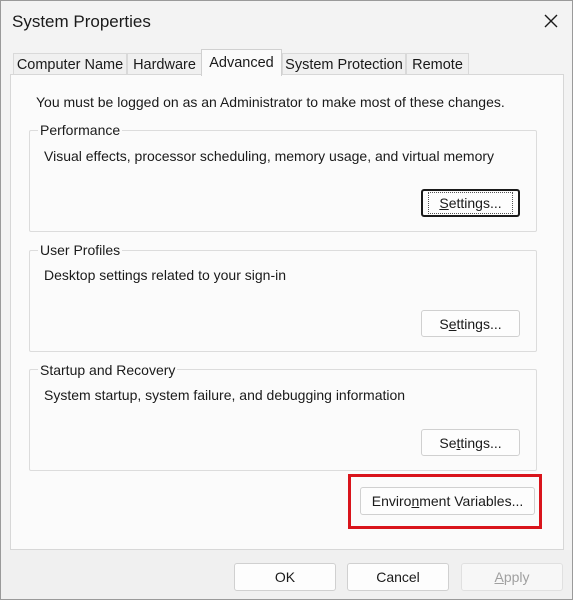 Image resolution: width=573 pixels, height=600 pixels. What do you see at coordinates (437, 64) in the screenshot?
I see `tab-remote: Remote` at bounding box center [437, 64].